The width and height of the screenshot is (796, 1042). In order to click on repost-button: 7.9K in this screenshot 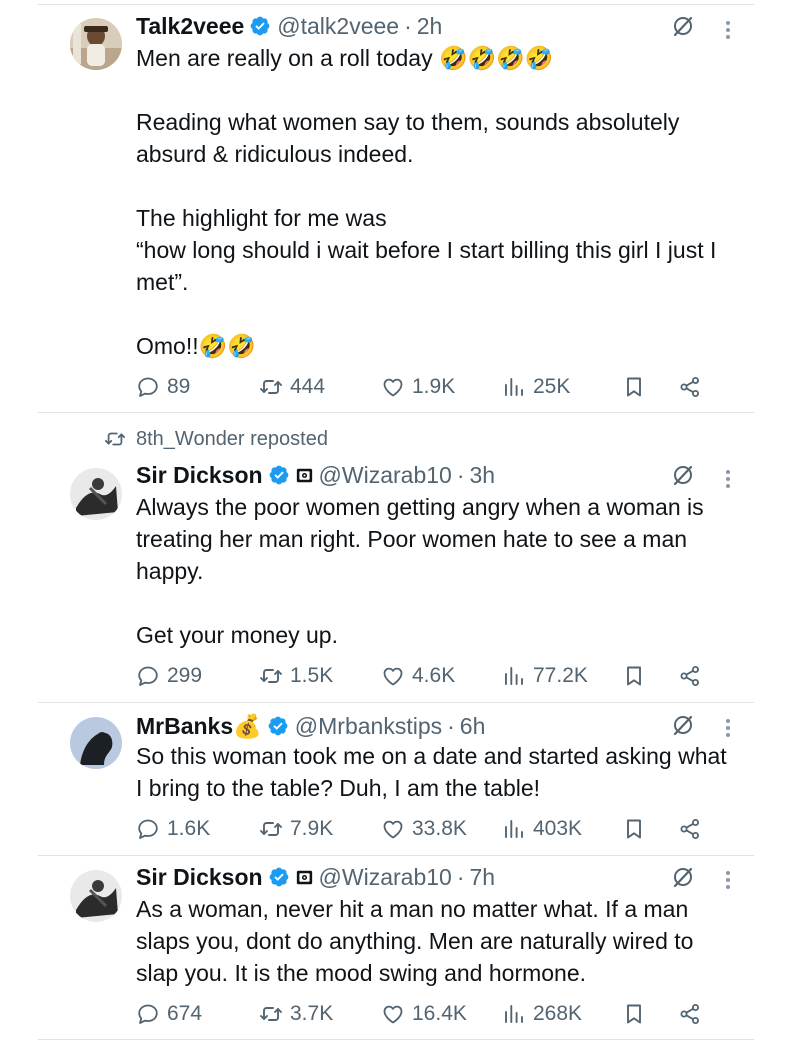, I will do `click(296, 829)`.